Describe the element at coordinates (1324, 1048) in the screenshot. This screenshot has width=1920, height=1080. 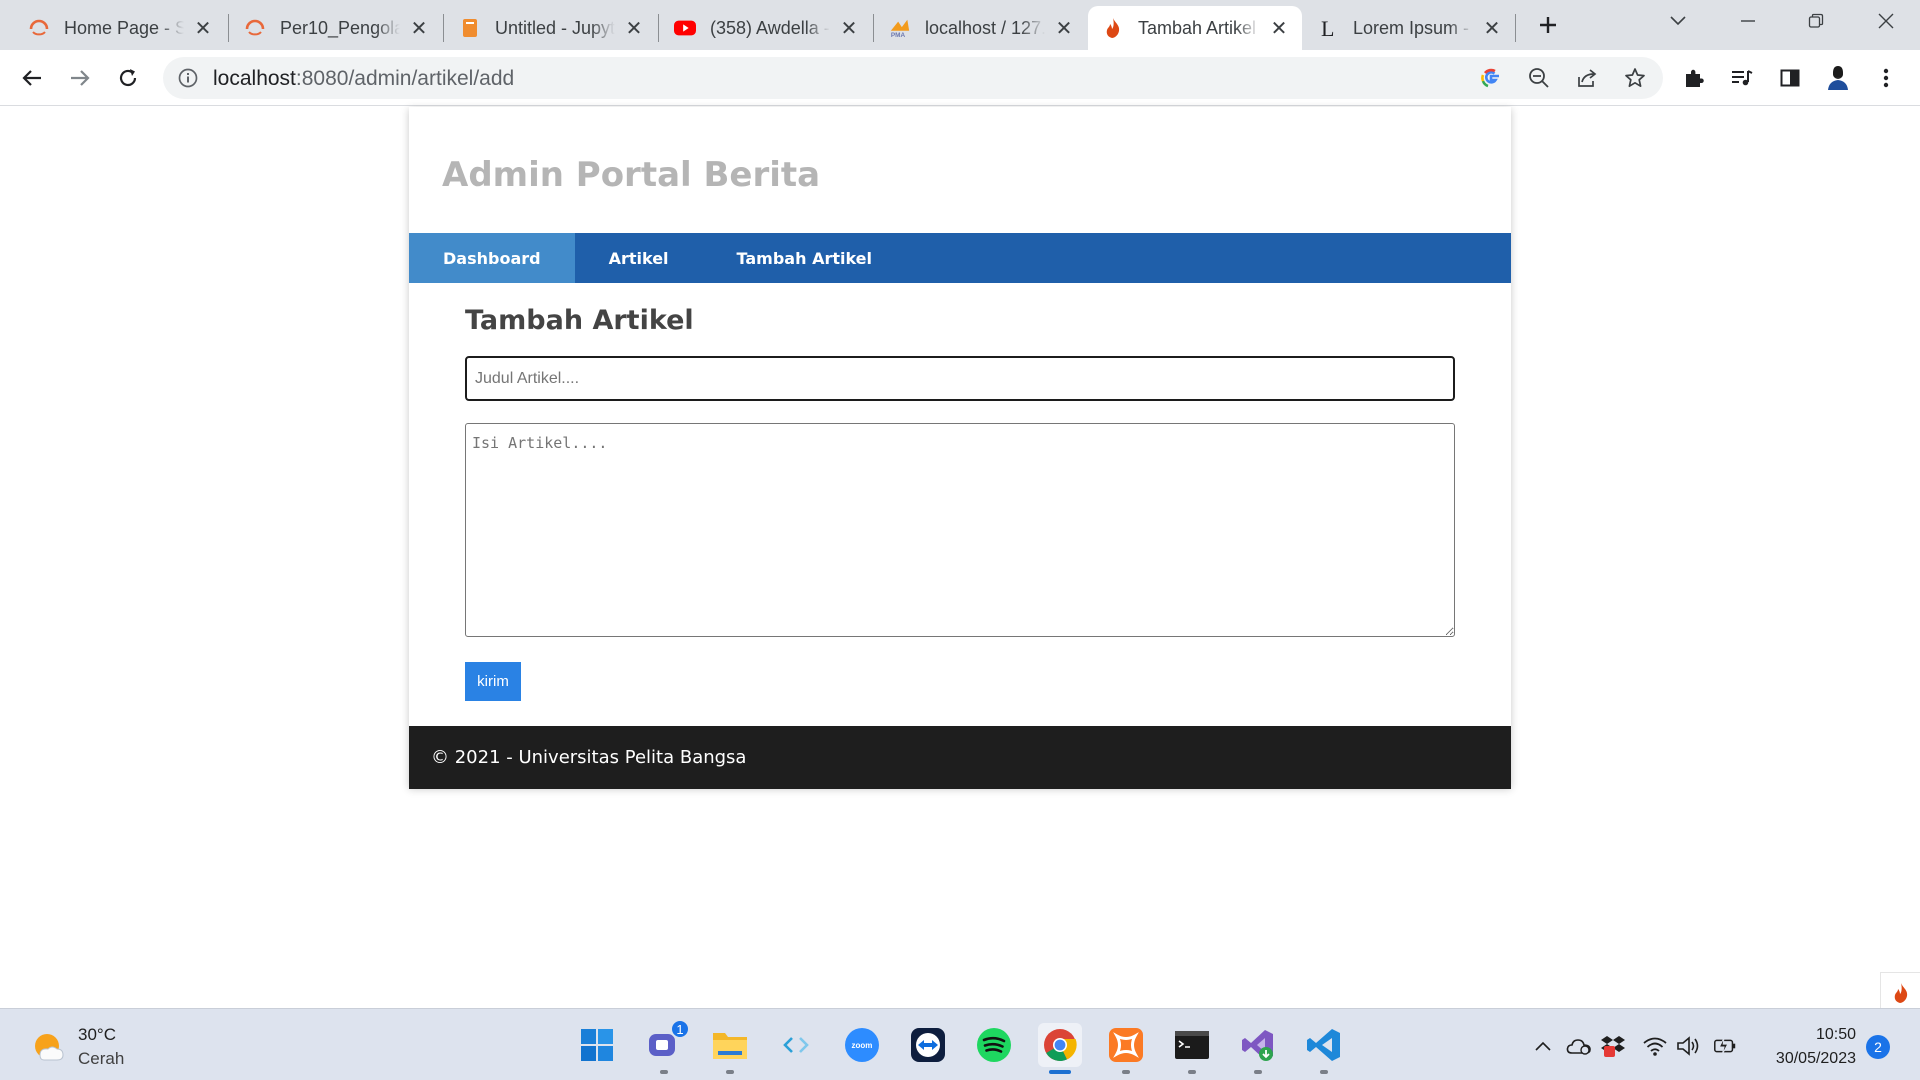
I see `vscode-app` at that location.